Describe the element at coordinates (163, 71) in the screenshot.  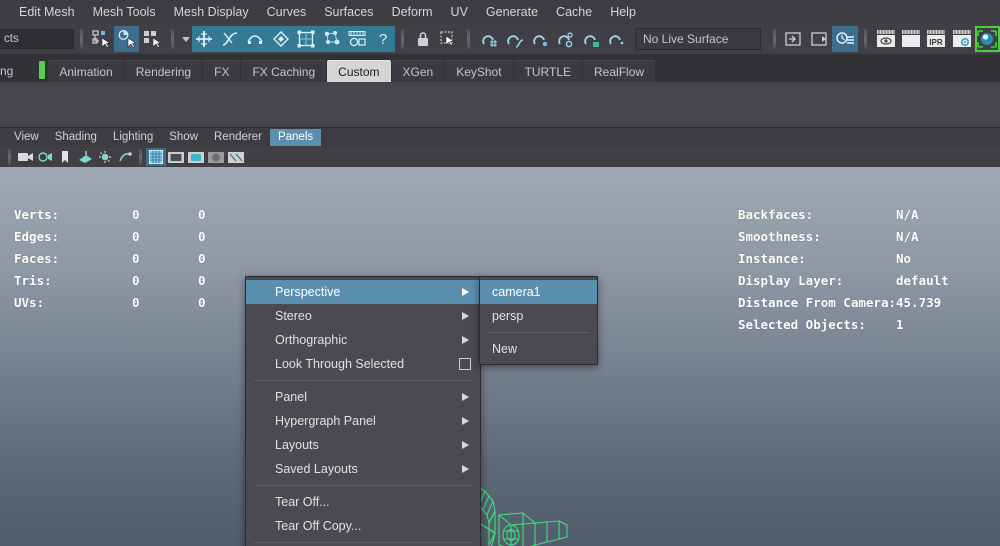
I see `shelf-tab-rendering: Rendering` at that location.